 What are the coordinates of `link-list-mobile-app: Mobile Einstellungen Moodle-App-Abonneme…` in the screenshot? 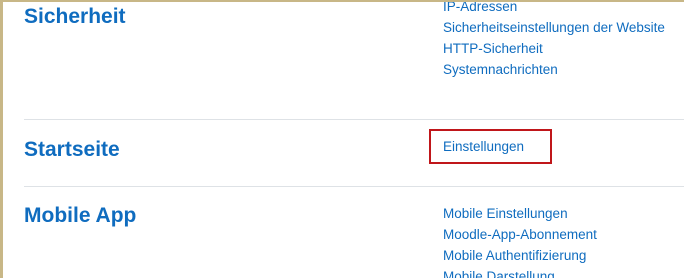 It's located at (520, 240).